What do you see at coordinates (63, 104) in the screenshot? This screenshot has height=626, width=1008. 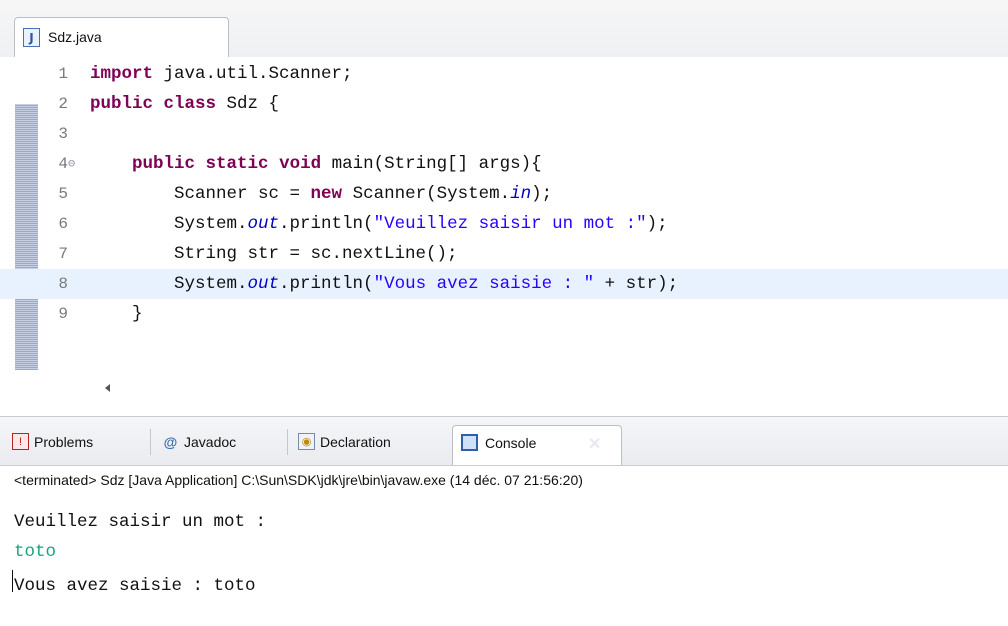 I see `line-number: 2` at bounding box center [63, 104].